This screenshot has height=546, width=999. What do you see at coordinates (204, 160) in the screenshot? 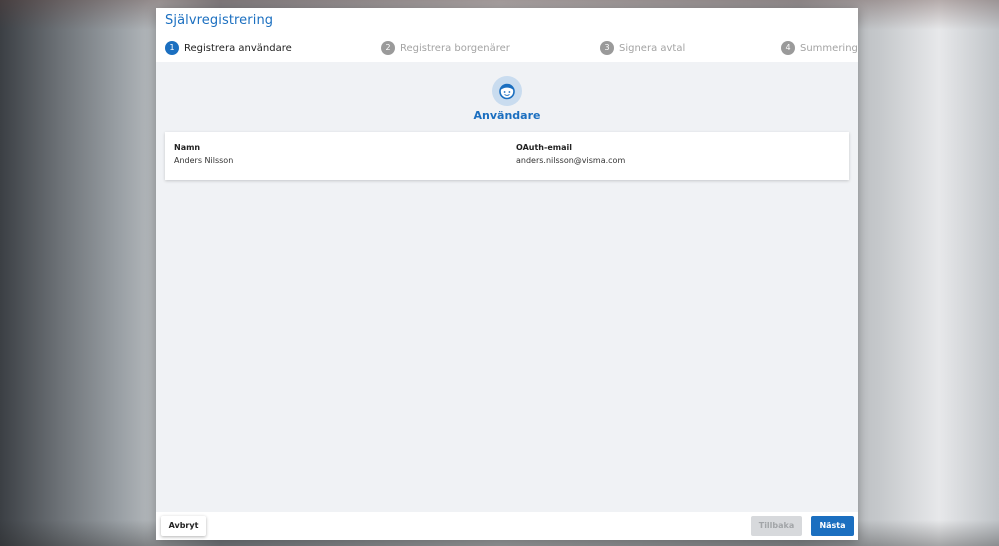
I see `name-value: Anders Nilsson` at bounding box center [204, 160].